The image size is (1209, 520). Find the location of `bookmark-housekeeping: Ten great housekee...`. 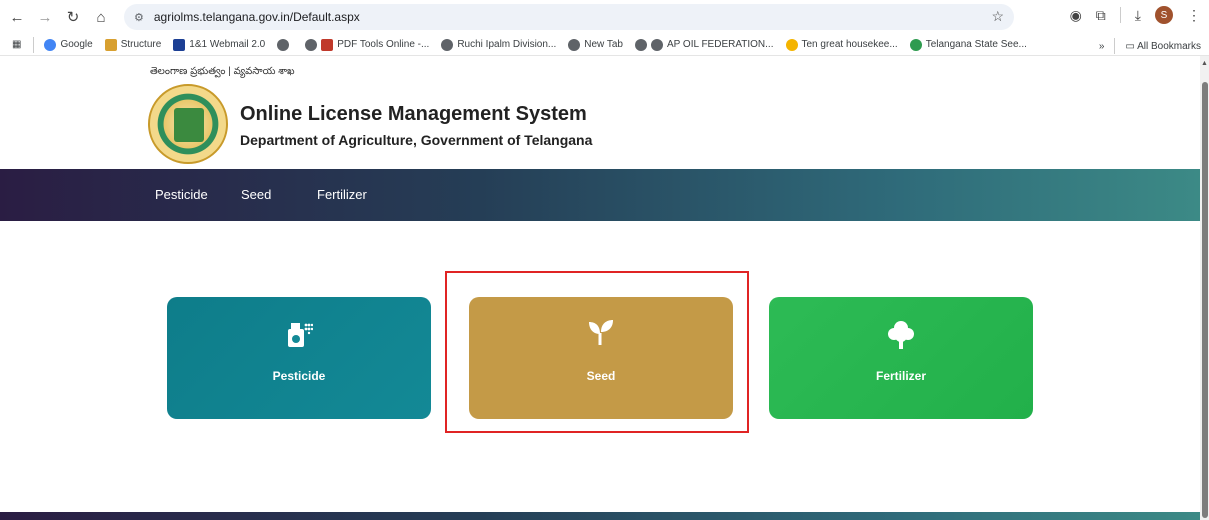

bookmark-housekeeping: Ten great housekee... is located at coordinates (841, 44).